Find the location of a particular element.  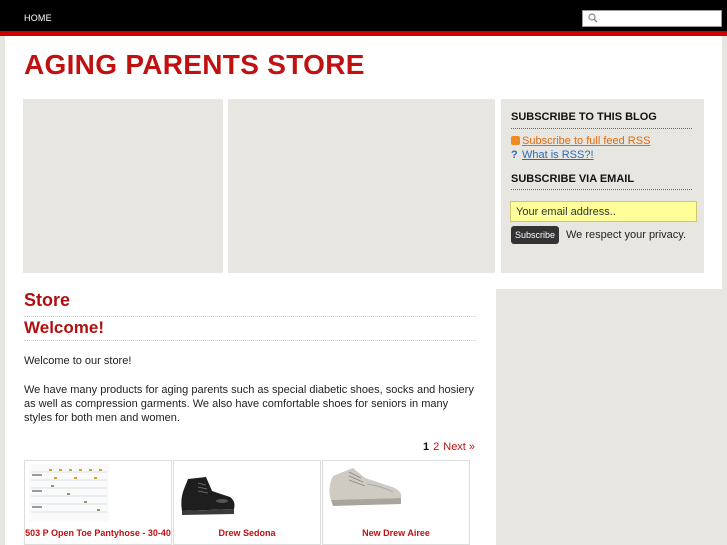

help-icon: ? is located at coordinates (514, 155).